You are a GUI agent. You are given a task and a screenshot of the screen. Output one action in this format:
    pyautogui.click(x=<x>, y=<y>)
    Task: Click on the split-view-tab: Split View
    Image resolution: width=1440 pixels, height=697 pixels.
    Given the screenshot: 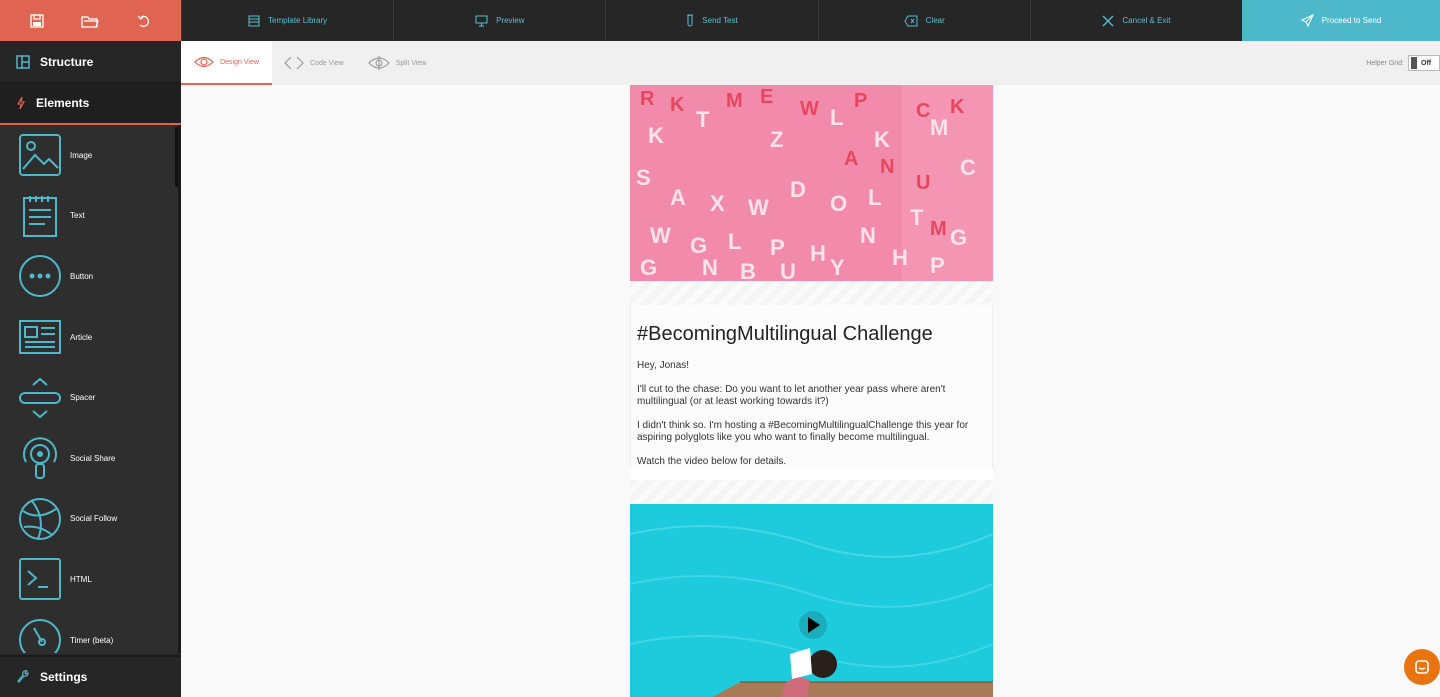 What is the action you would take?
    pyautogui.click(x=397, y=63)
    